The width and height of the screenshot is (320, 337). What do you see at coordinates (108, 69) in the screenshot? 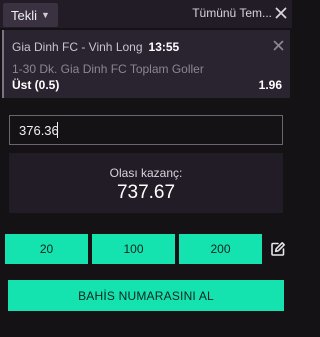
I see `market-name: 1-30 Dk. Gia Dinh FC Toplam Goller` at bounding box center [108, 69].